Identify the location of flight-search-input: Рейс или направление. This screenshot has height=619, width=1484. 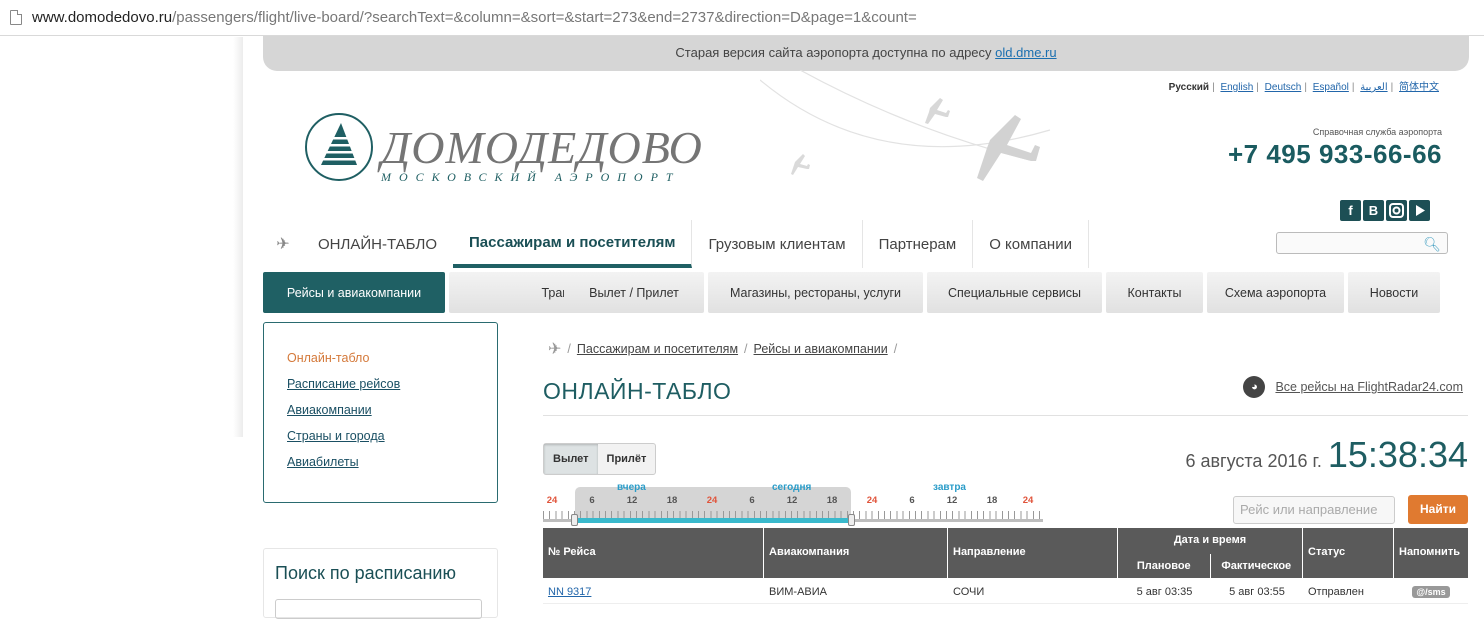
(1314, 510).